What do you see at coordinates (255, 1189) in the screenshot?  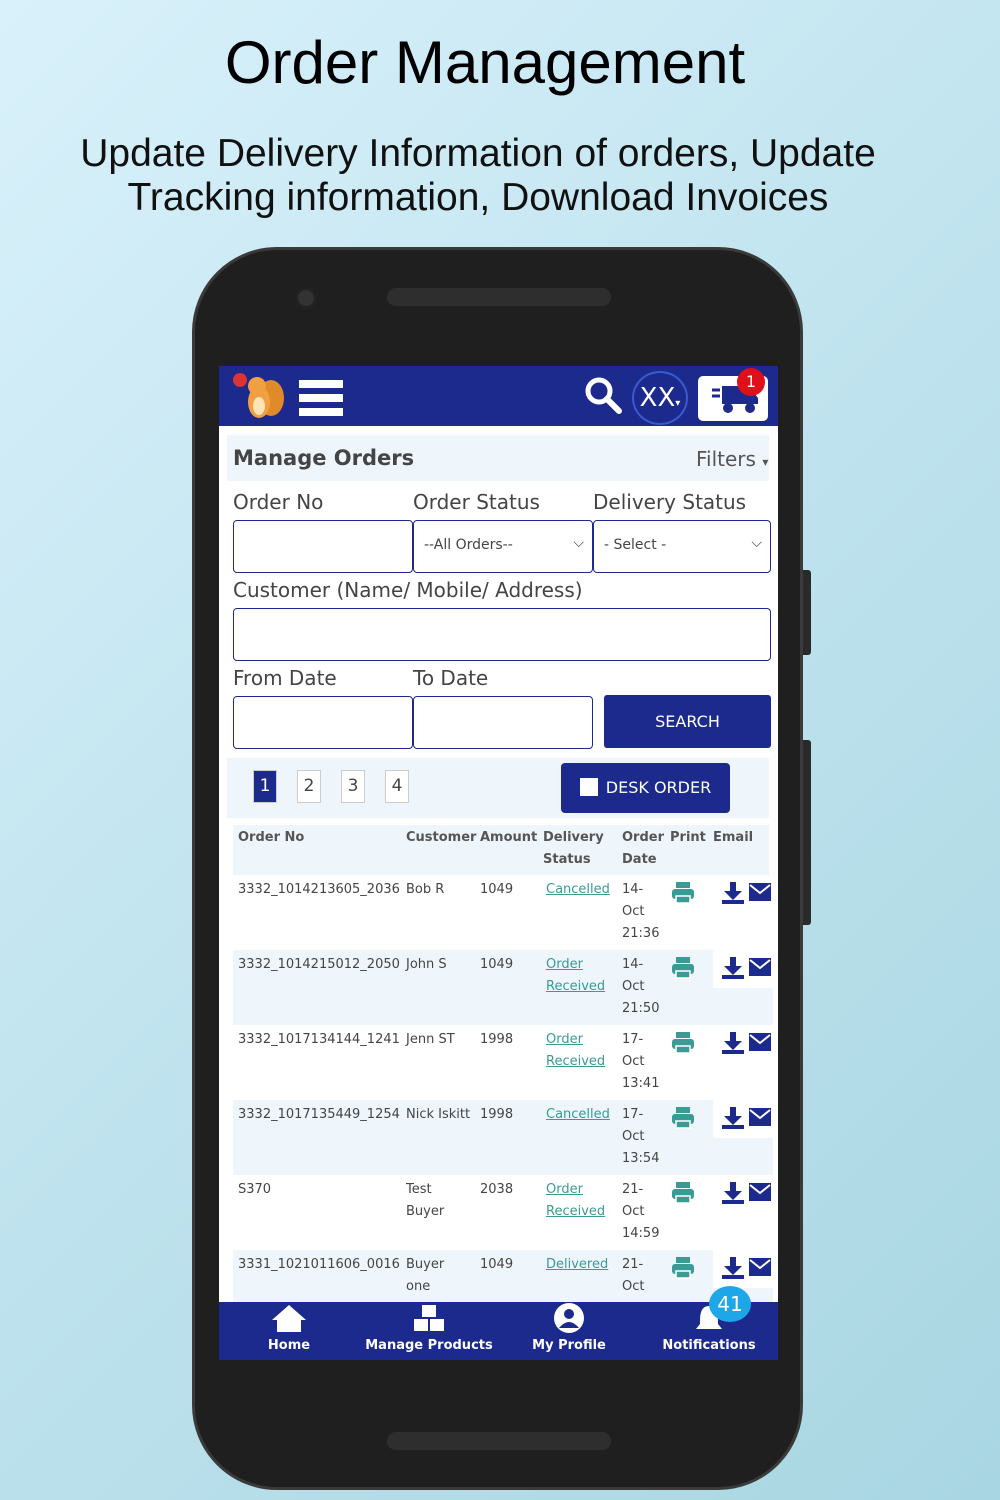 I see `order-no: S370` at bounding box center [255, 1189].